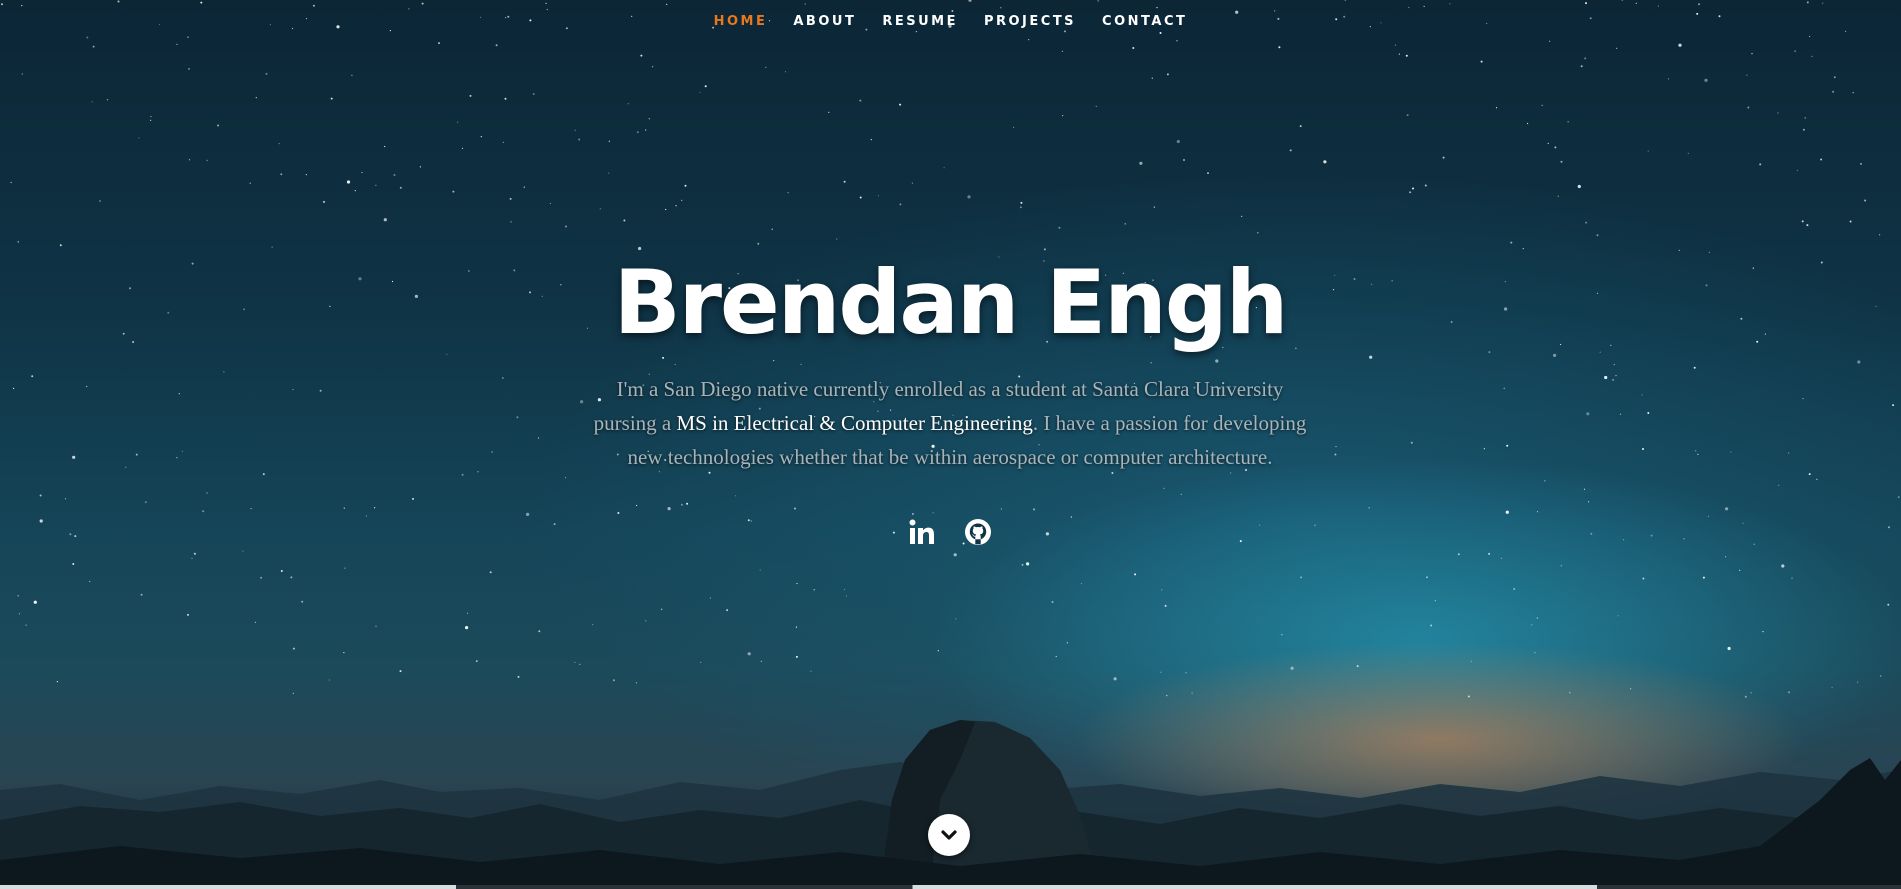 The width and height of the screenshot is (1901, 889). What do you see at coordinates (920, 21) in the screenshot?
I see `nav-resume: RESUME` at bounding box center [920, 21].